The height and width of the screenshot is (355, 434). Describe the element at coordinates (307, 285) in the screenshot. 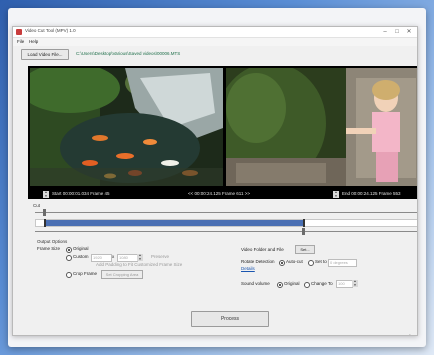

I see `change-to-radio` at that location.